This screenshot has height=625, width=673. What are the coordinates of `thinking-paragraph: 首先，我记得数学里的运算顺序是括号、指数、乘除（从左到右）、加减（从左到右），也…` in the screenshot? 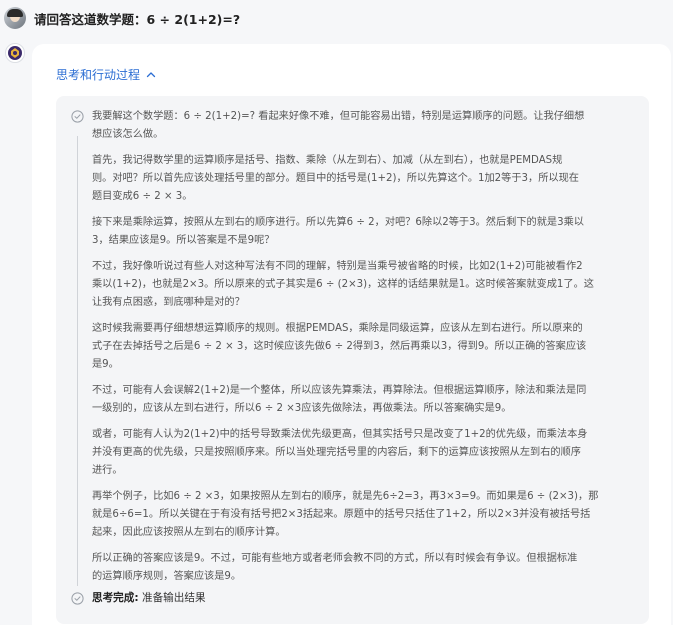 It's located at (335, 178).